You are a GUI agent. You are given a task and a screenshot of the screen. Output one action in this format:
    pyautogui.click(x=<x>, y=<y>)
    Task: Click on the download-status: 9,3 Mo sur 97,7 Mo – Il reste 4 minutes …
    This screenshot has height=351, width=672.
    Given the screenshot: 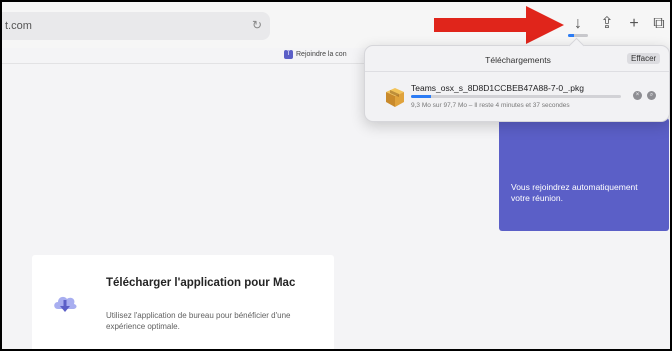 What is the action you would take?
    pyautogui.click(x=490, y=105)
    